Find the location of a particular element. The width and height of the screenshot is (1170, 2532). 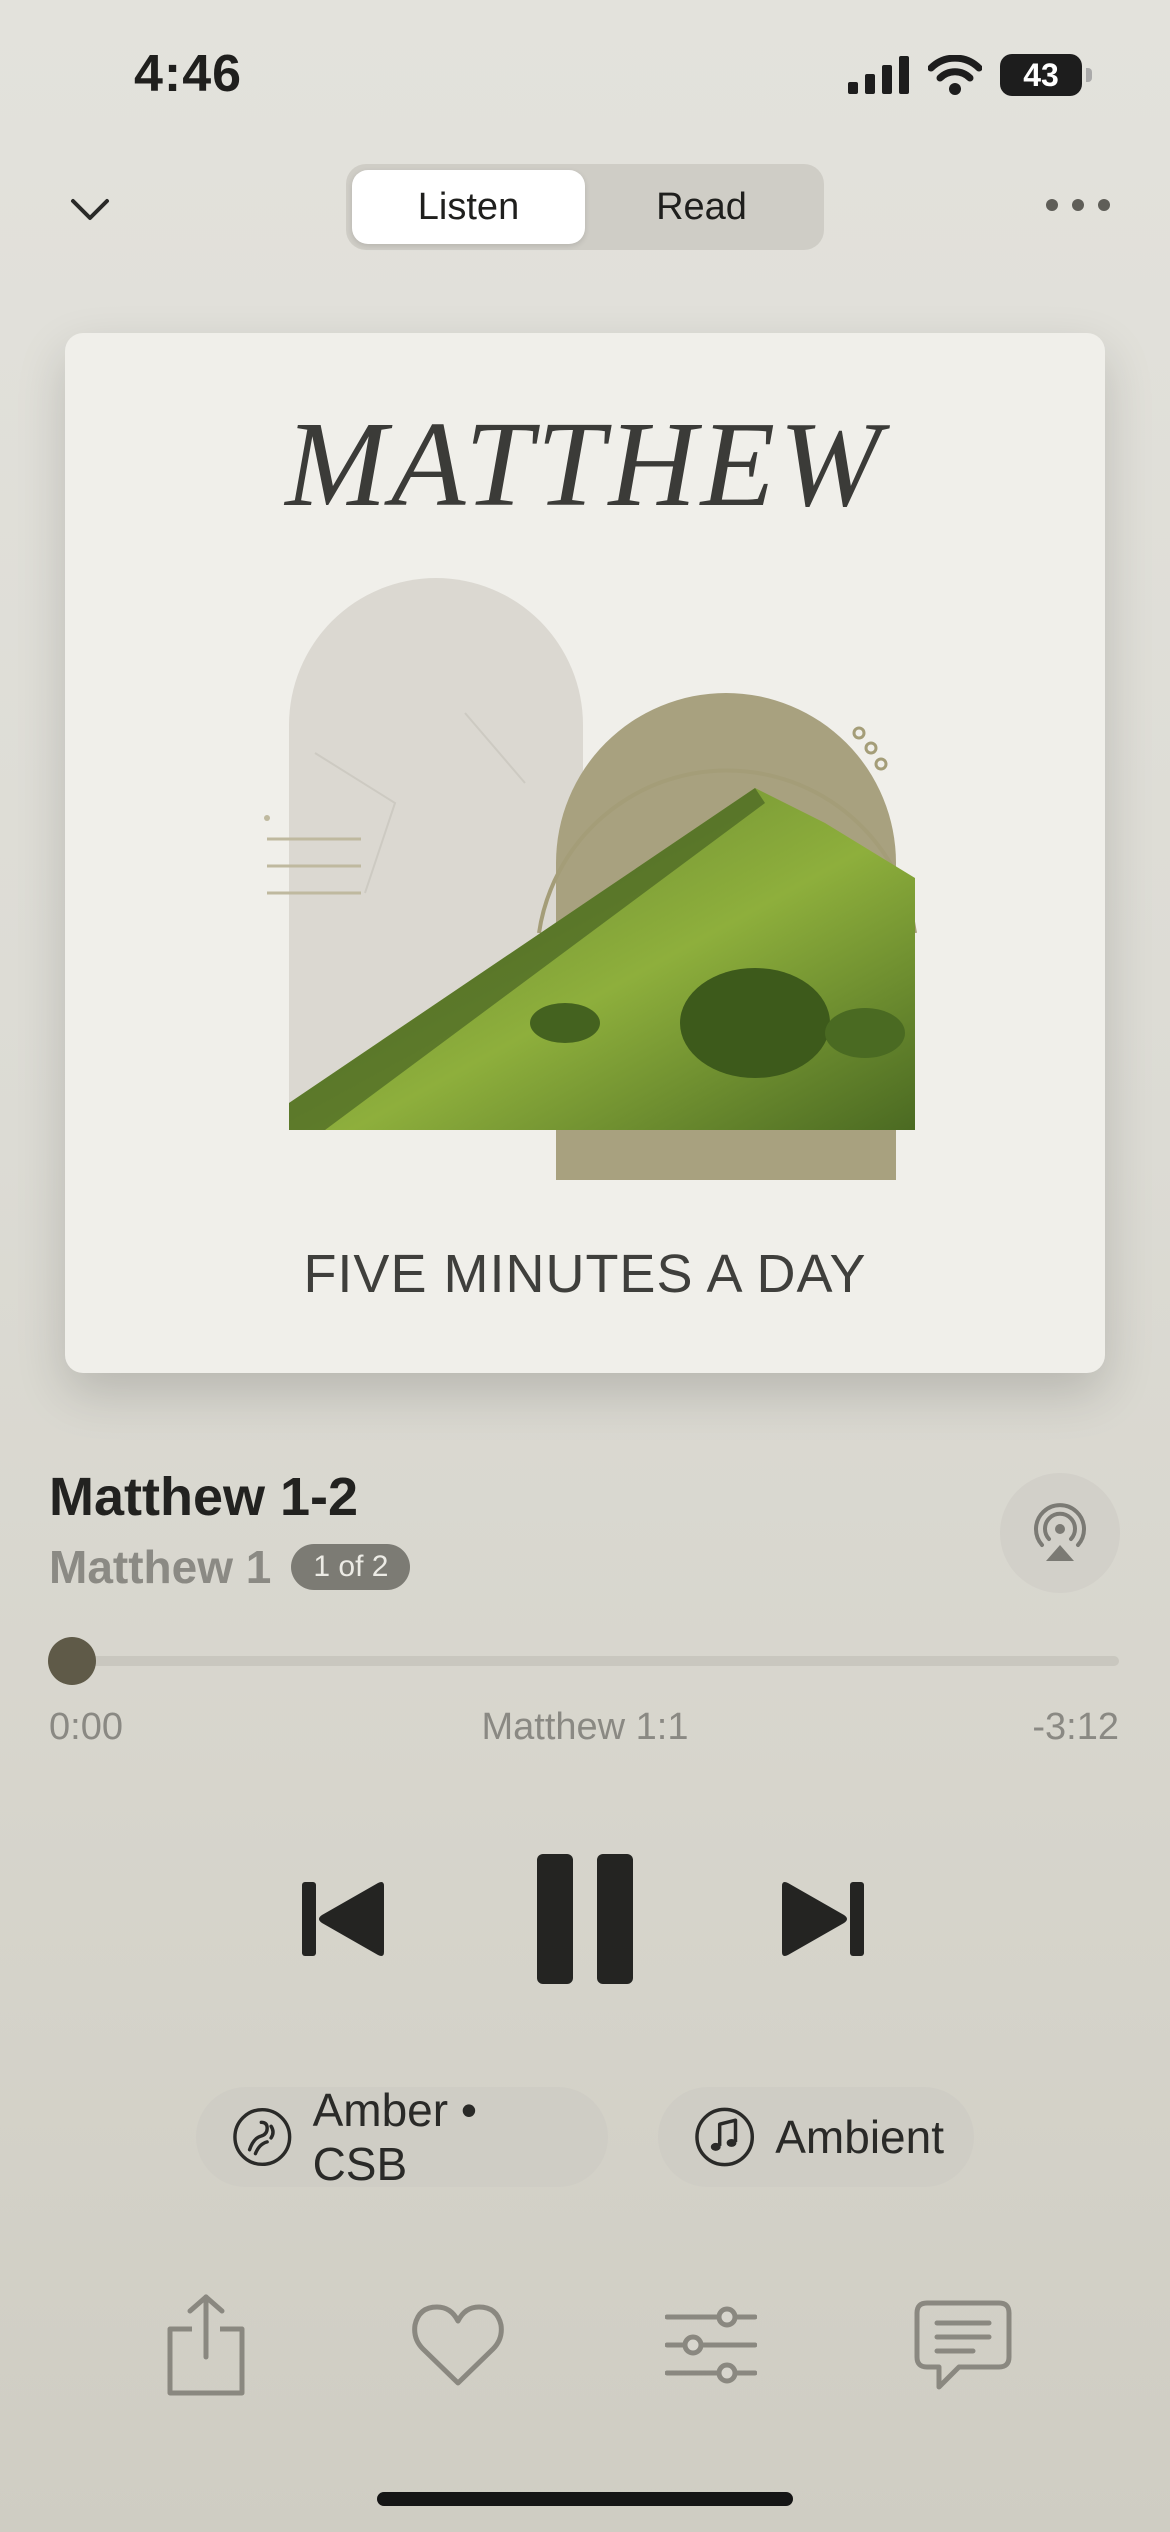

wifi-icon is located at coordinates (955, 75).